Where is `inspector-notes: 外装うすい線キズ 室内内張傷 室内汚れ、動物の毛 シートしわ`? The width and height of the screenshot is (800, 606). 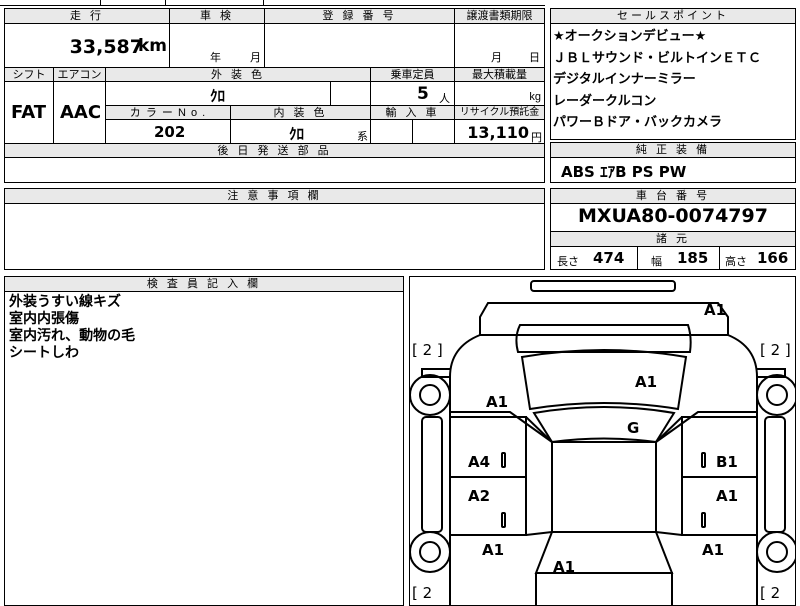
inspector-notes: 外装うすい線キズ 室内内張傷 室内汚れ、動物の毛 シートしわ is located at coordinates (72, 328).